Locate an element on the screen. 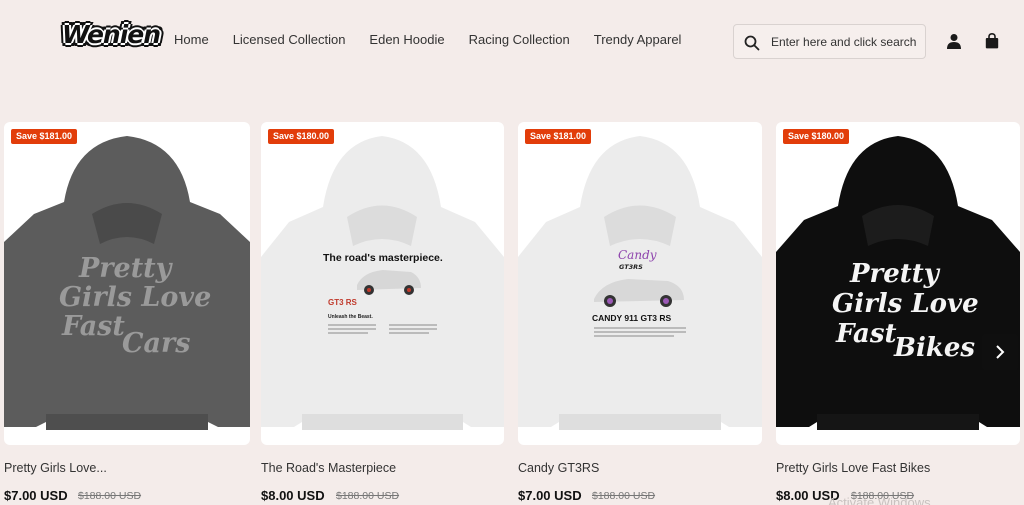 The height and width of the screenshot is (505, 1024). print-sub: Unleash the Beast. is located at coordinates (350, 317).